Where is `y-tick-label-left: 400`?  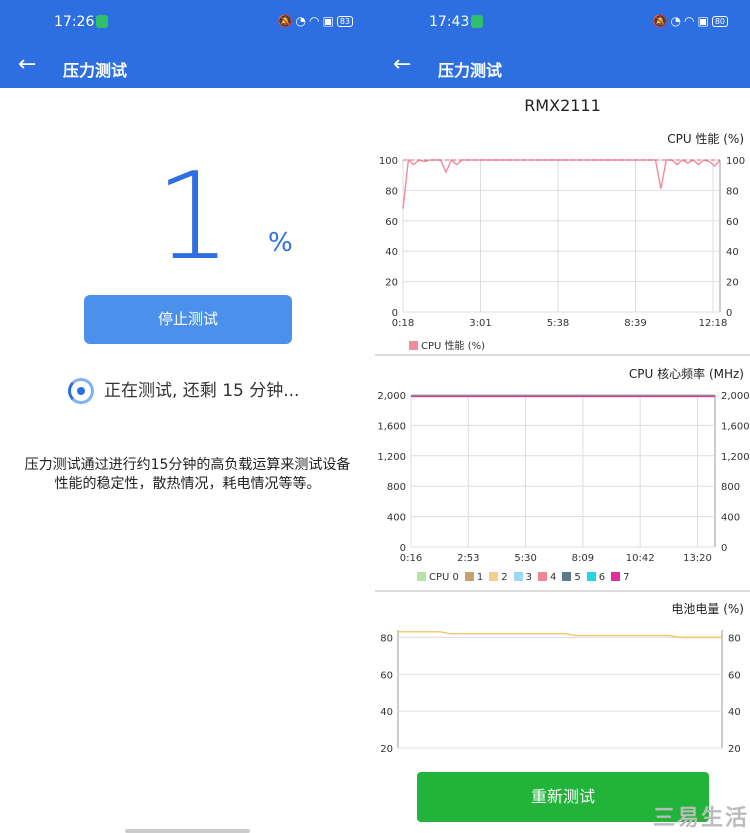
y-tick-label-left: 400 is located at coordinates (396, 518).